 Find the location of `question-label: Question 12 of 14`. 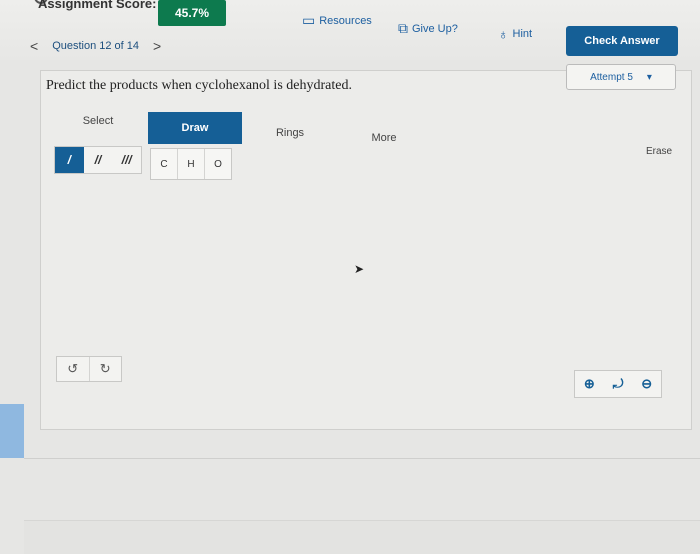

question-label: Question 12 of 14 is located at coordinates (96, 46).